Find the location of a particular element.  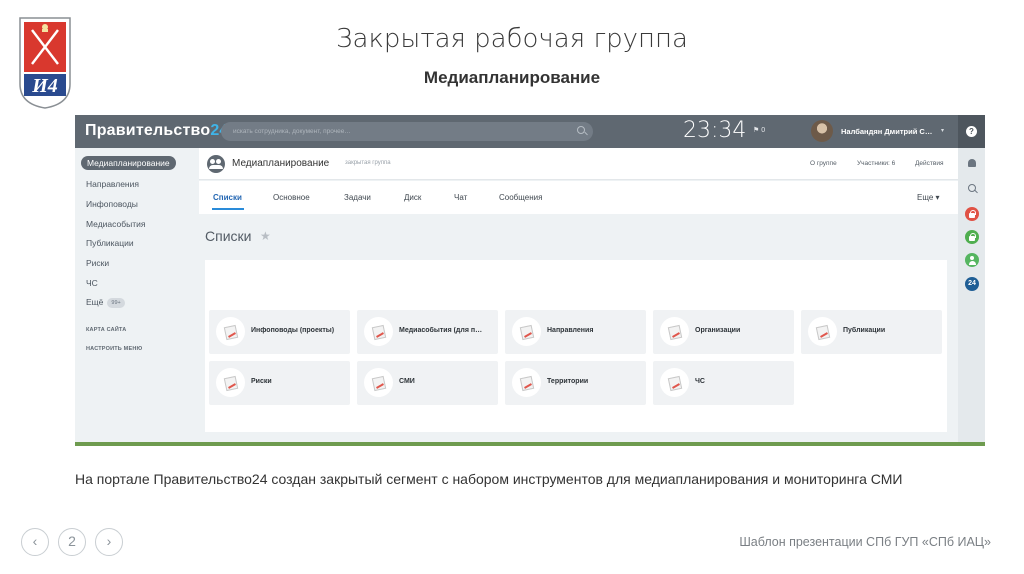

bell-icon is located at coordinates (972, 164).